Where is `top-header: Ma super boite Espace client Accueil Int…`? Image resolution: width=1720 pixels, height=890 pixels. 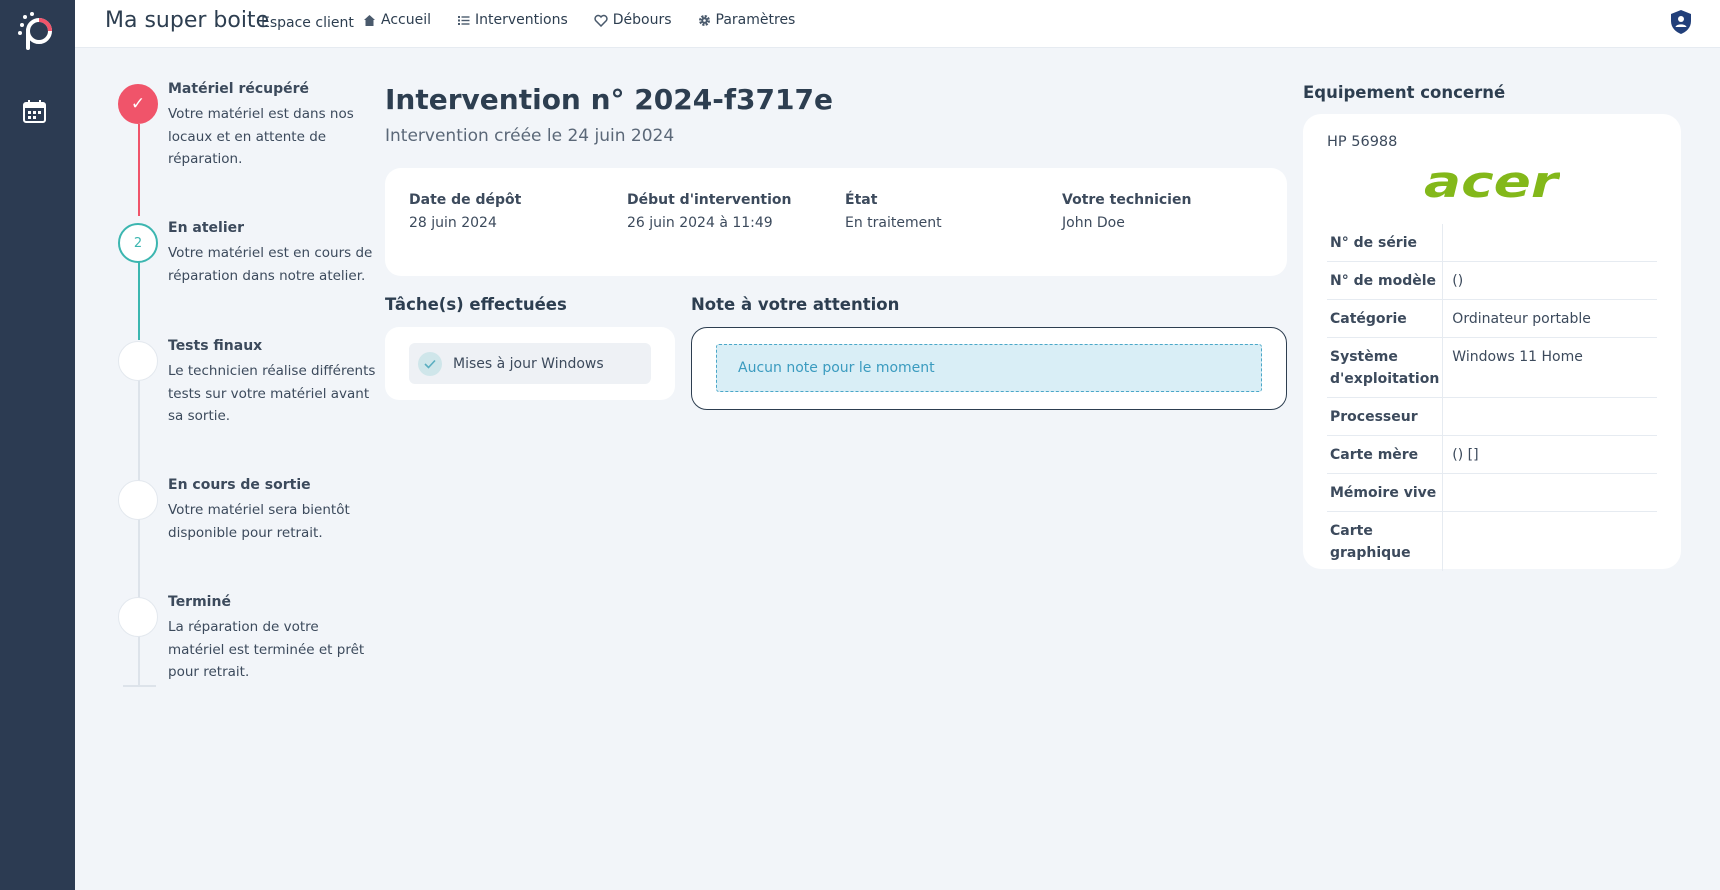 top-header: Ma super boite Espace client Accueil Int… is located at coordinates (897, 24).